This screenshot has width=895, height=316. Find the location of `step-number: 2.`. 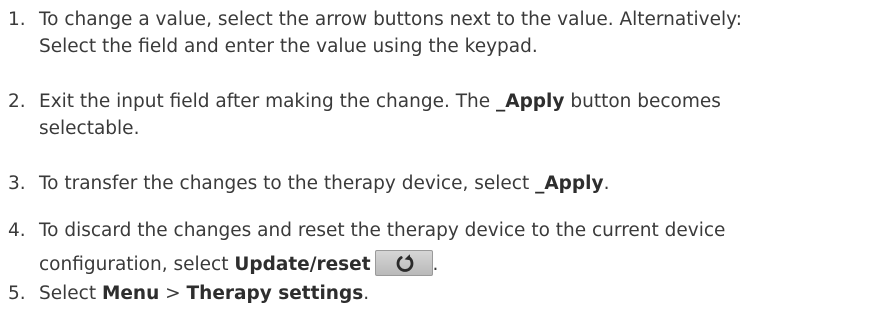

step-number: 2. is located at coordinates (17, 101).